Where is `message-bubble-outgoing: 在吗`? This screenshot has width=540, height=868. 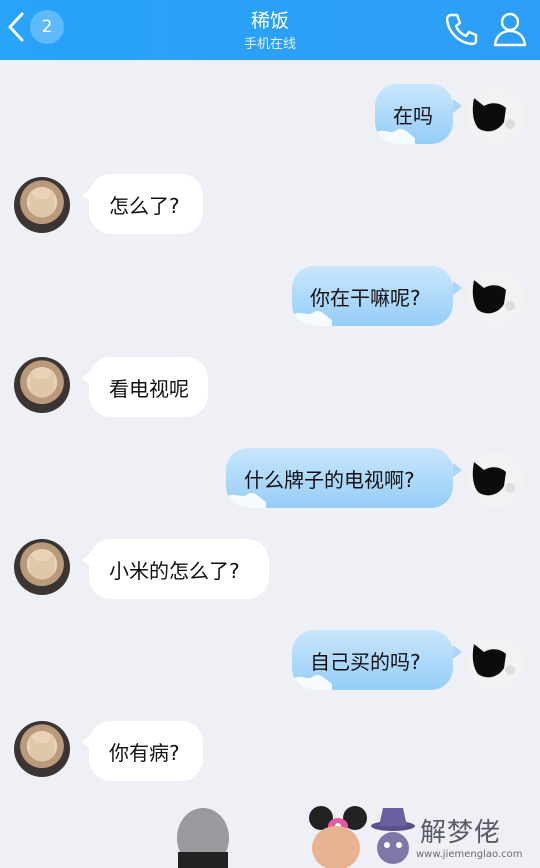
message-bubble-outgoing: 在吗 is located at coordinates (414, 114).